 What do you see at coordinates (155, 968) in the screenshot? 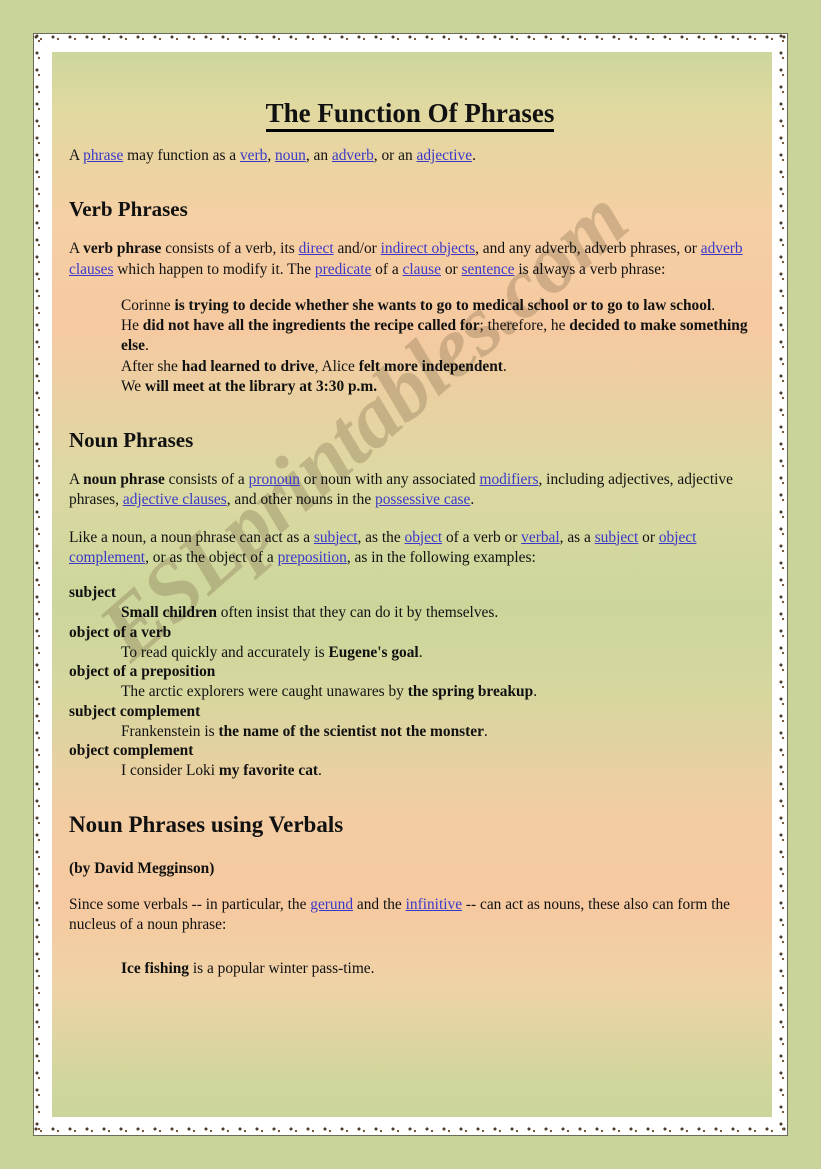
I see `verbal-ex-bold: Ice fishing` at bounding box center [155, 968].